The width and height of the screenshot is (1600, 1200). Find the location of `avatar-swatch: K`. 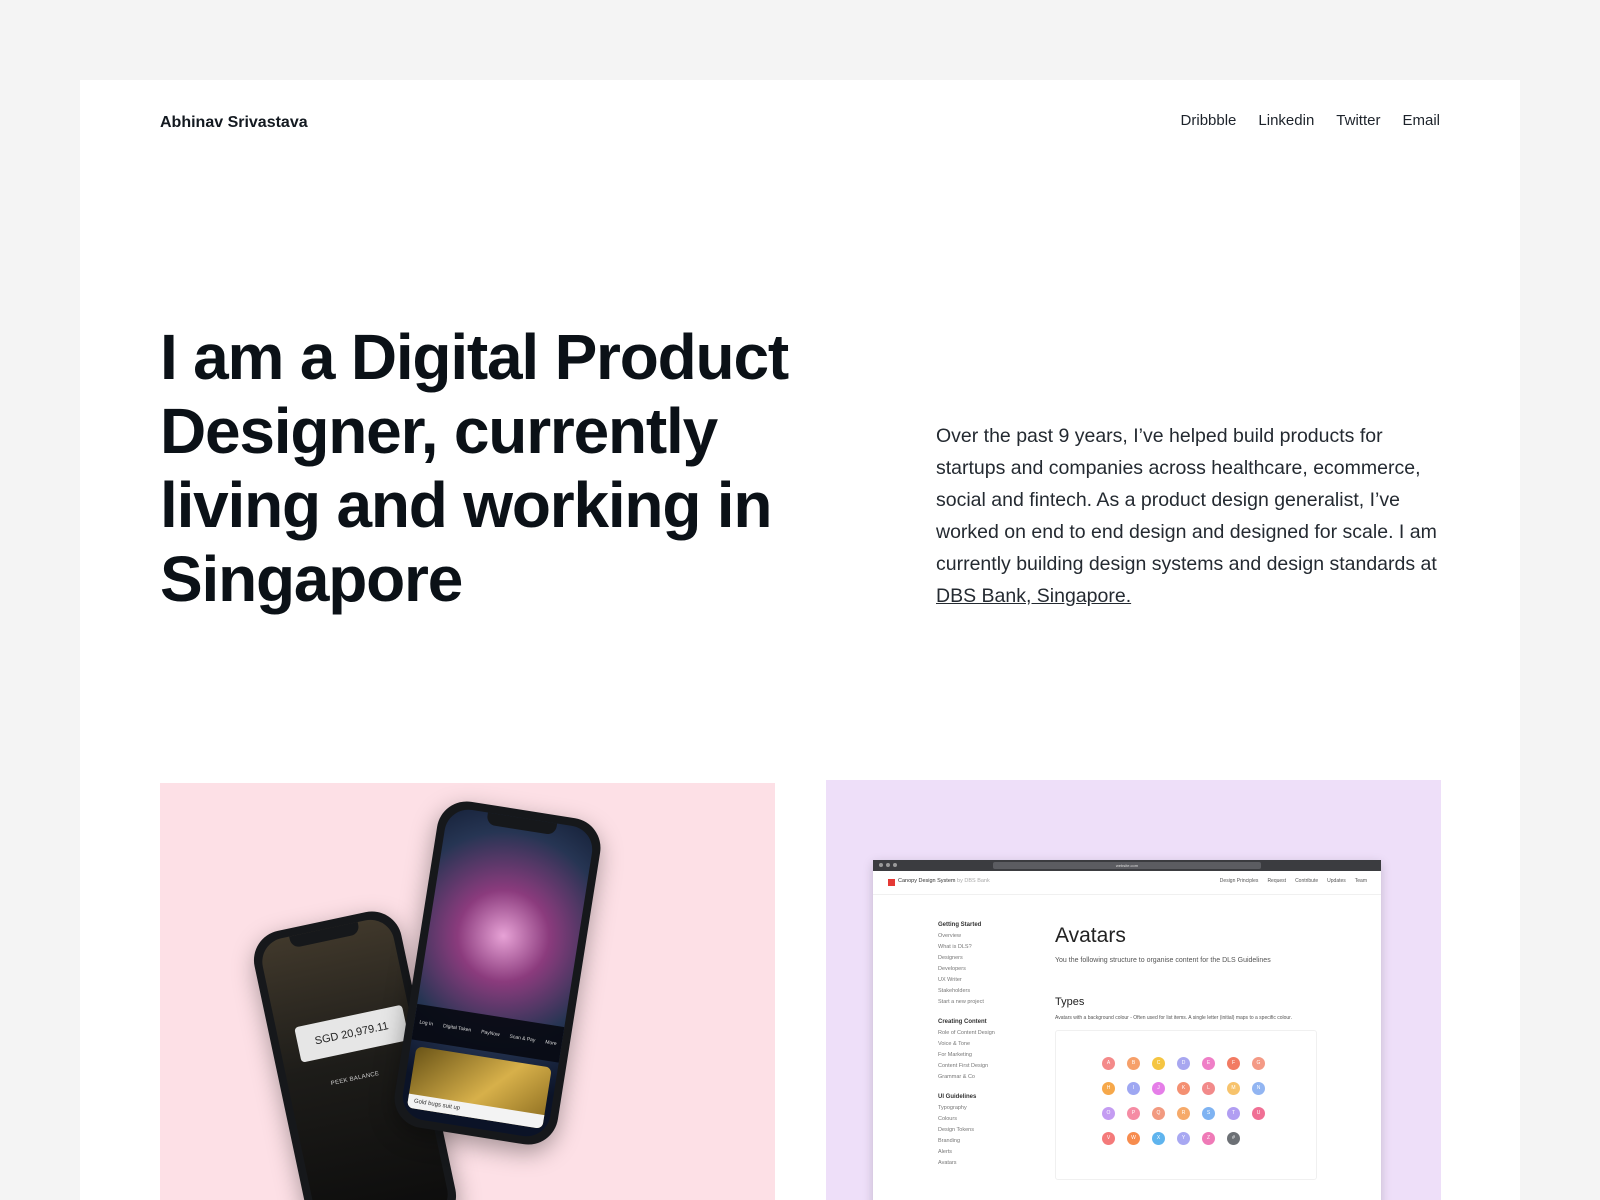

avatar-swatch: K is located at coordinates (1183, 1088).